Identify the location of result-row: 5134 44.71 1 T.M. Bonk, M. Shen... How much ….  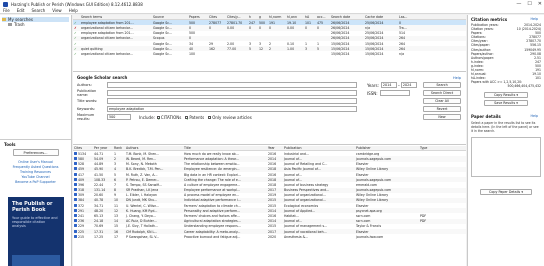
(269, 153).